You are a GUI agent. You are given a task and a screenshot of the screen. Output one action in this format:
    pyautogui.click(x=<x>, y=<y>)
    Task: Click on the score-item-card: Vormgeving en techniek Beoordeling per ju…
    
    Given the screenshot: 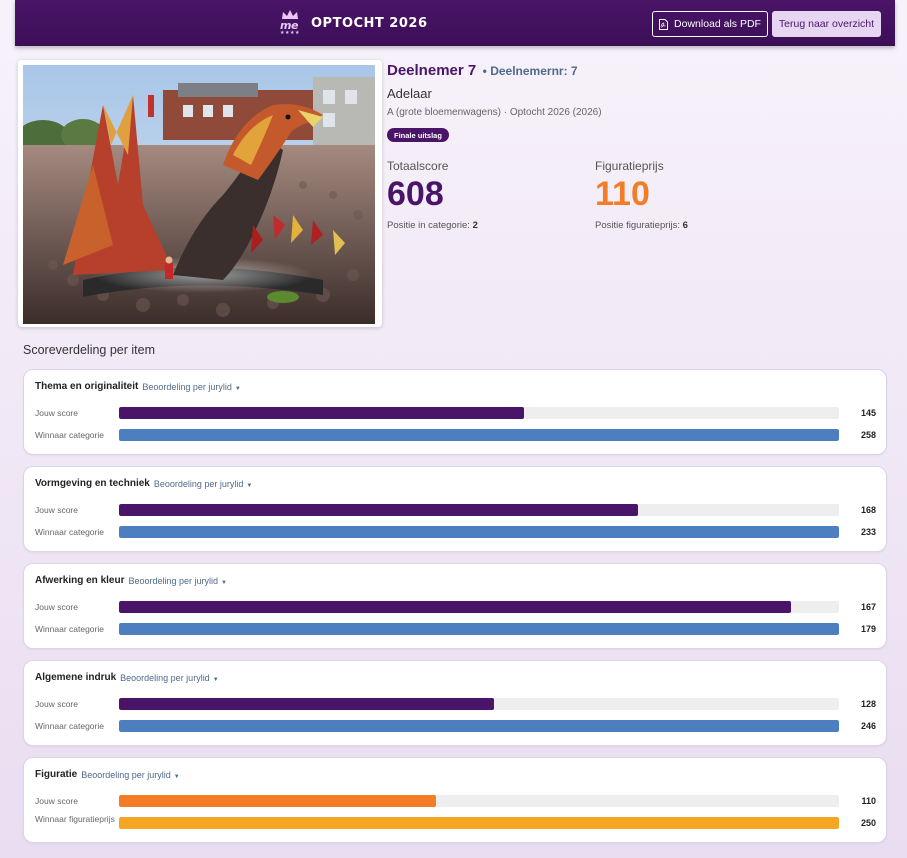 What is the action you would take?
    pyautogui.click(x=455, y=509)
    